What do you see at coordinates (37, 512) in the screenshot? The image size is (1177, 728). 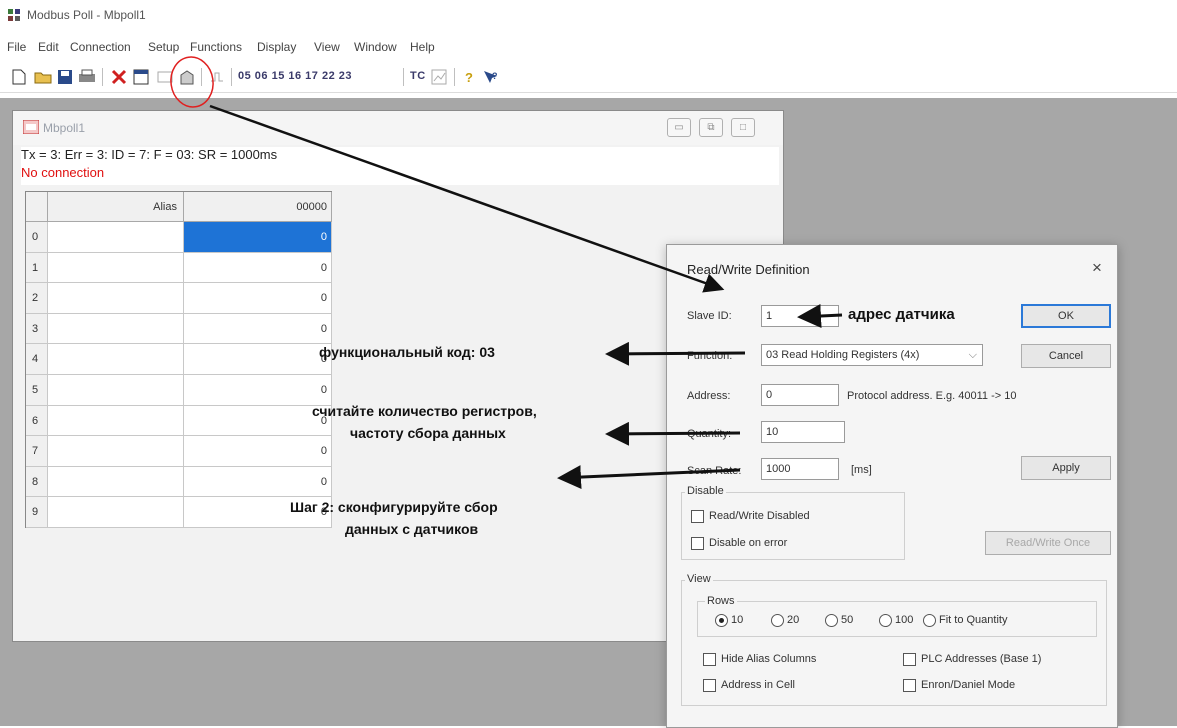 I see `row-header: 9` at bounding box center [37, 512].